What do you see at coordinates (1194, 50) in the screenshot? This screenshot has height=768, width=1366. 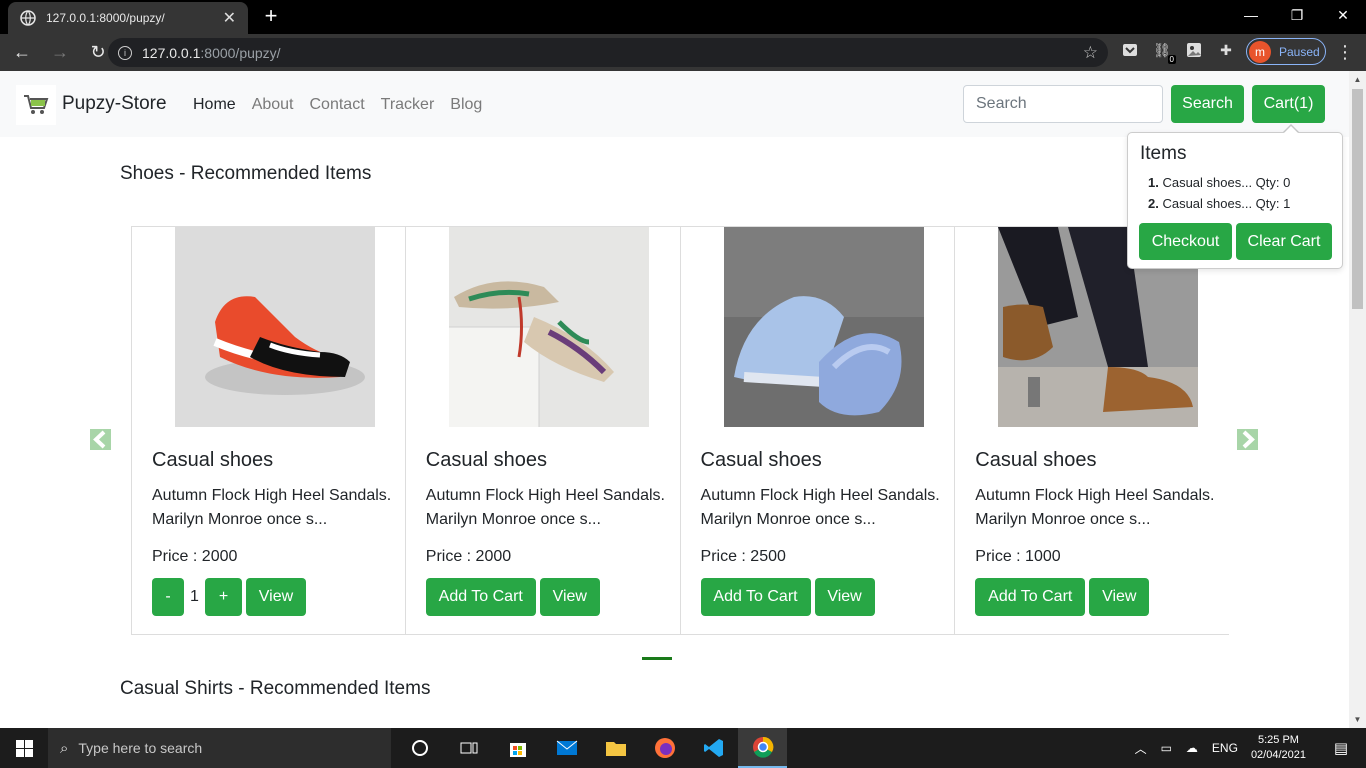 I see `image-extension-icon` at bounding box center [1194, 50].